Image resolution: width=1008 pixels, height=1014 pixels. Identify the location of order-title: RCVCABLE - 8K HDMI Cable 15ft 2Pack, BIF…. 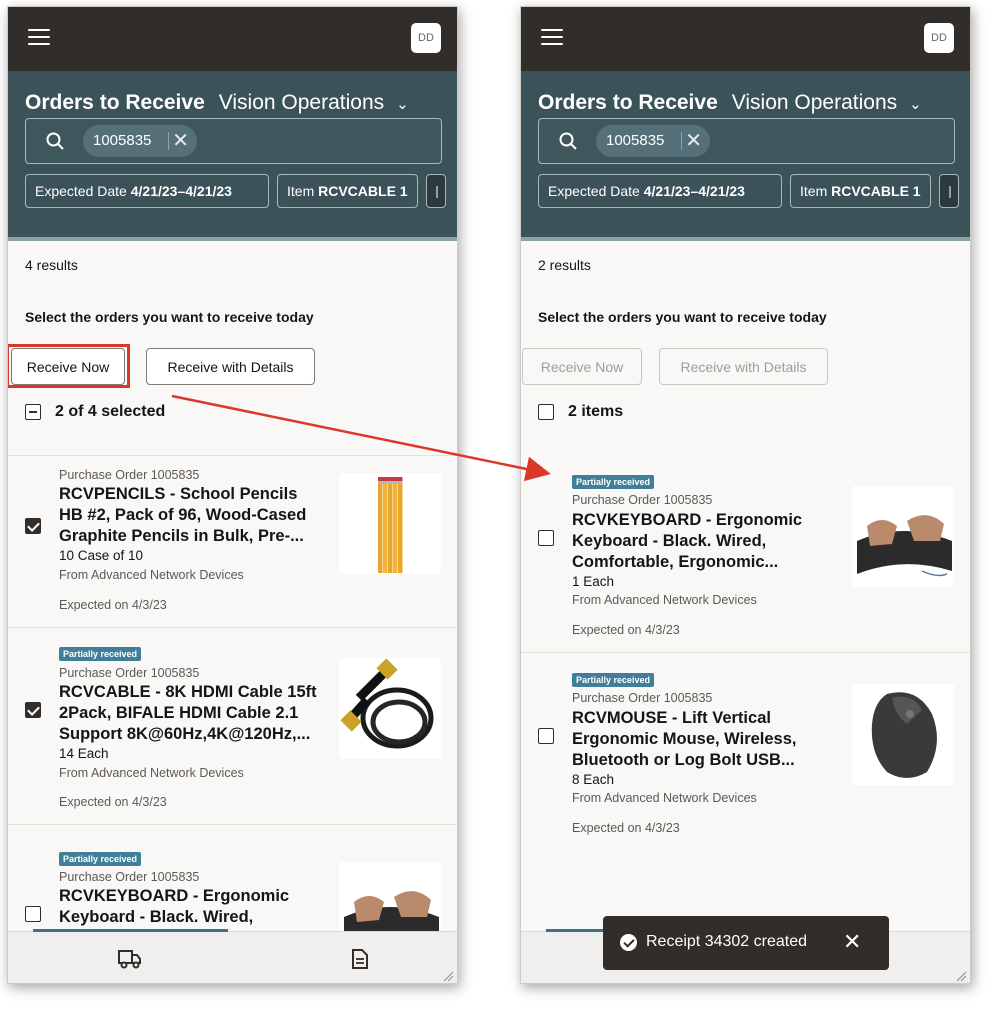
(188, 713).